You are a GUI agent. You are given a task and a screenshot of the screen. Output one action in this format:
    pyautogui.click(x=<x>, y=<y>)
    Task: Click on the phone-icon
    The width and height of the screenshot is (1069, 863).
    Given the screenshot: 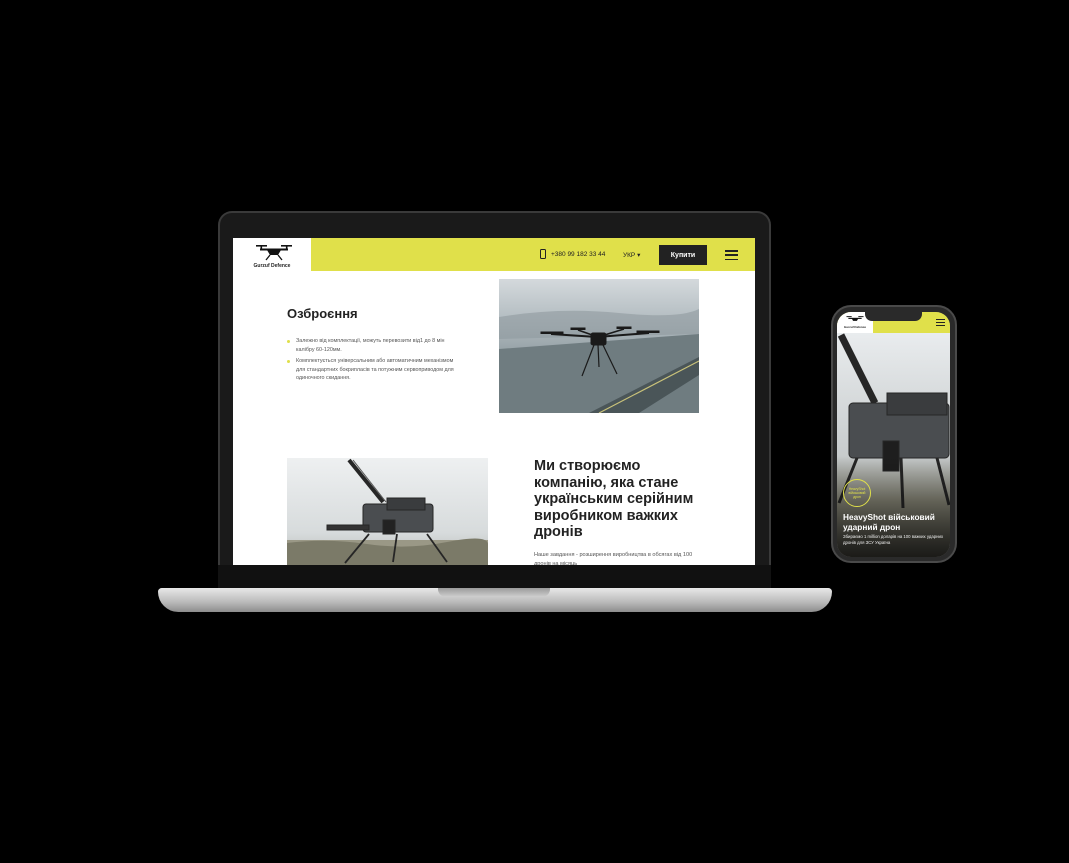 What is the action you would take?
    pyautogui.click(x=543, y=254)
    